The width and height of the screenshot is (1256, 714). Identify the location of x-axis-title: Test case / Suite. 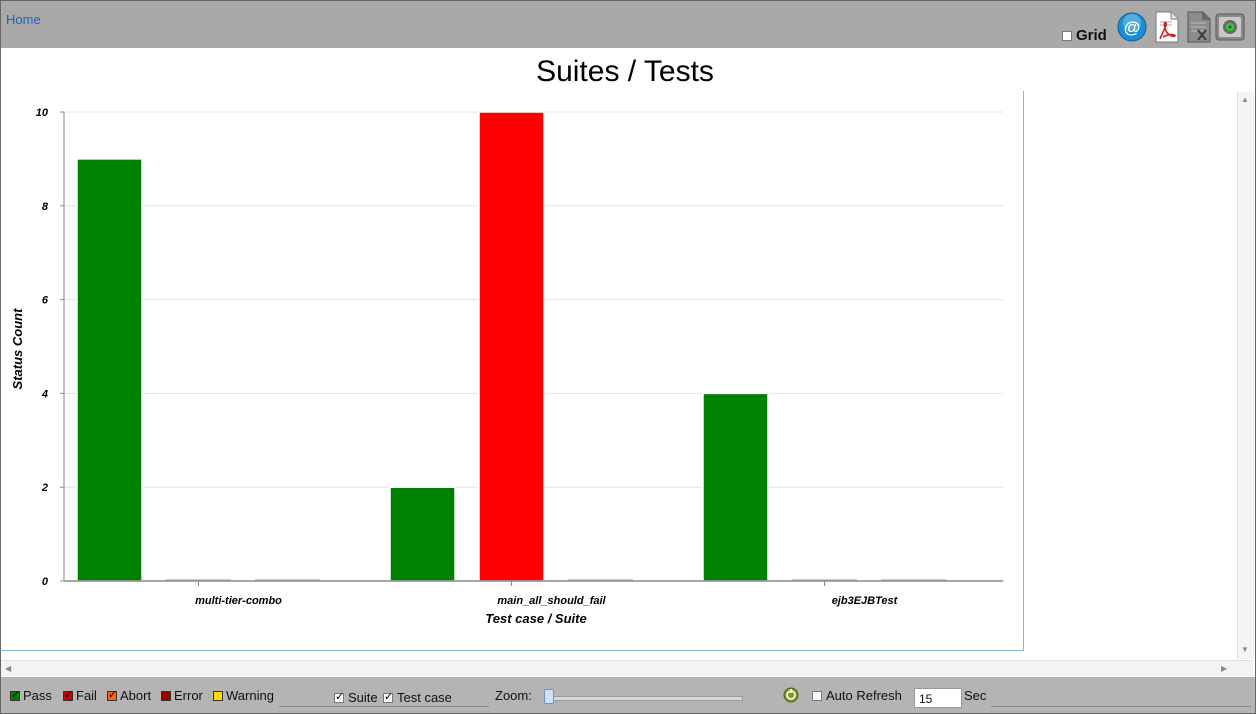
(535, 618).